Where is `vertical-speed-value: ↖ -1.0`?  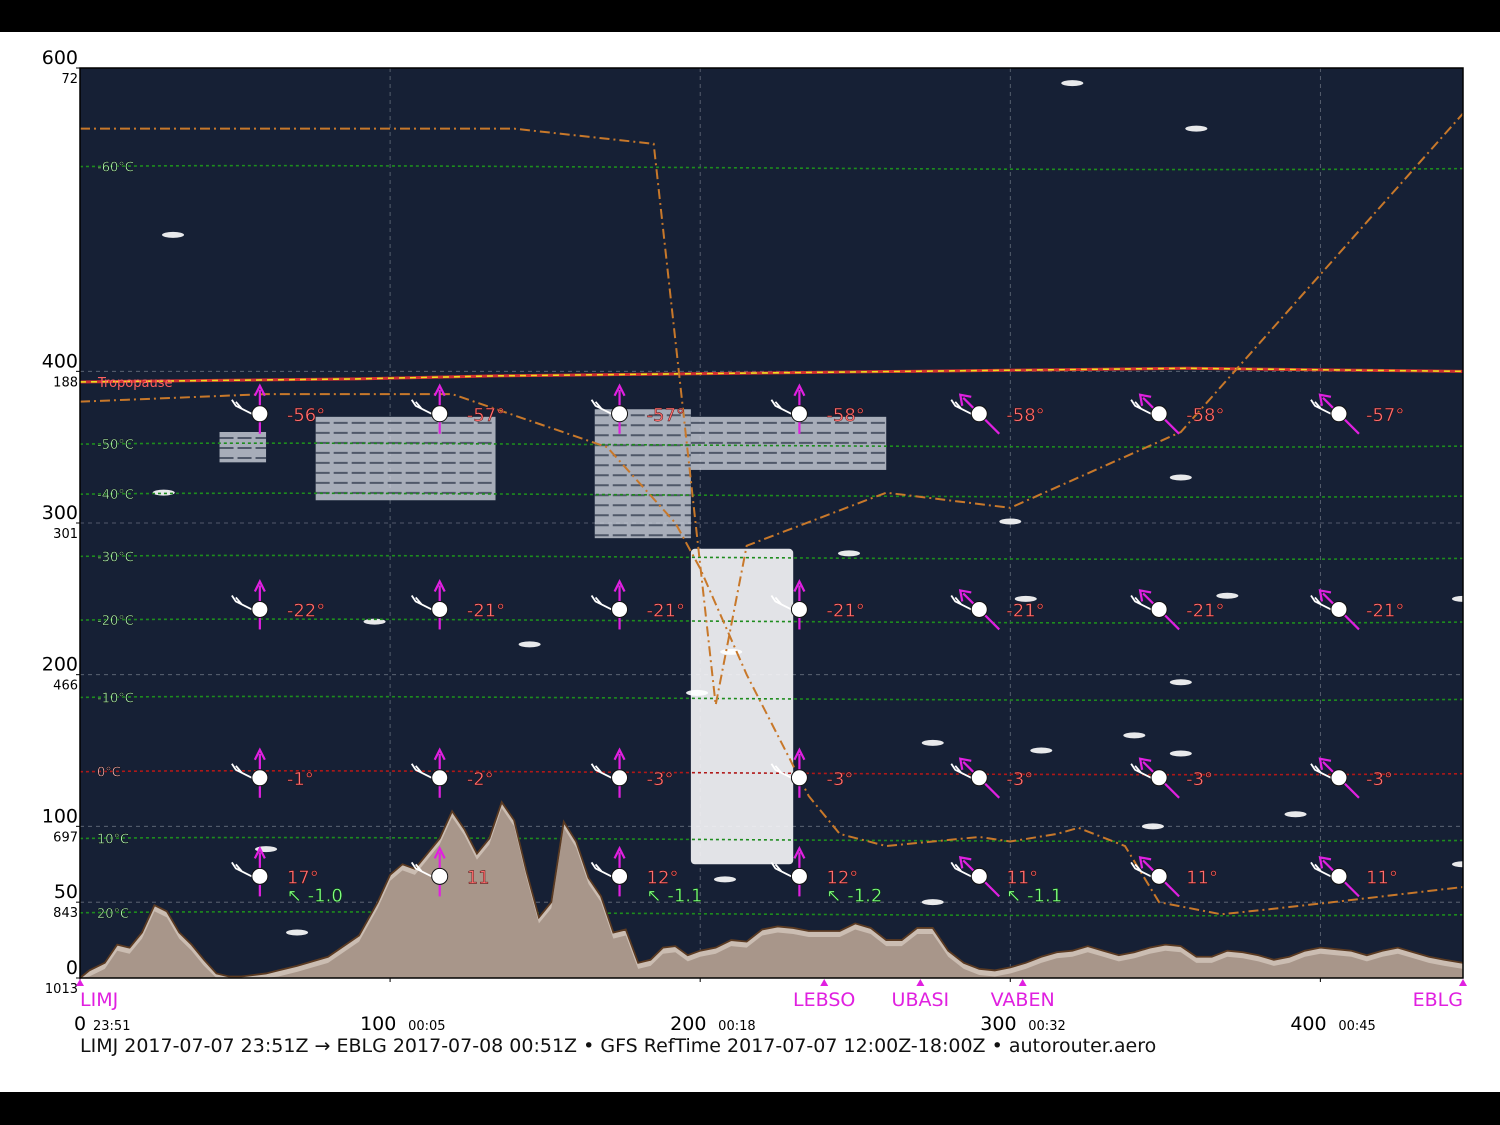 vertical-speed-value: ↖ -1.0 is located at coordinates (315, 895).